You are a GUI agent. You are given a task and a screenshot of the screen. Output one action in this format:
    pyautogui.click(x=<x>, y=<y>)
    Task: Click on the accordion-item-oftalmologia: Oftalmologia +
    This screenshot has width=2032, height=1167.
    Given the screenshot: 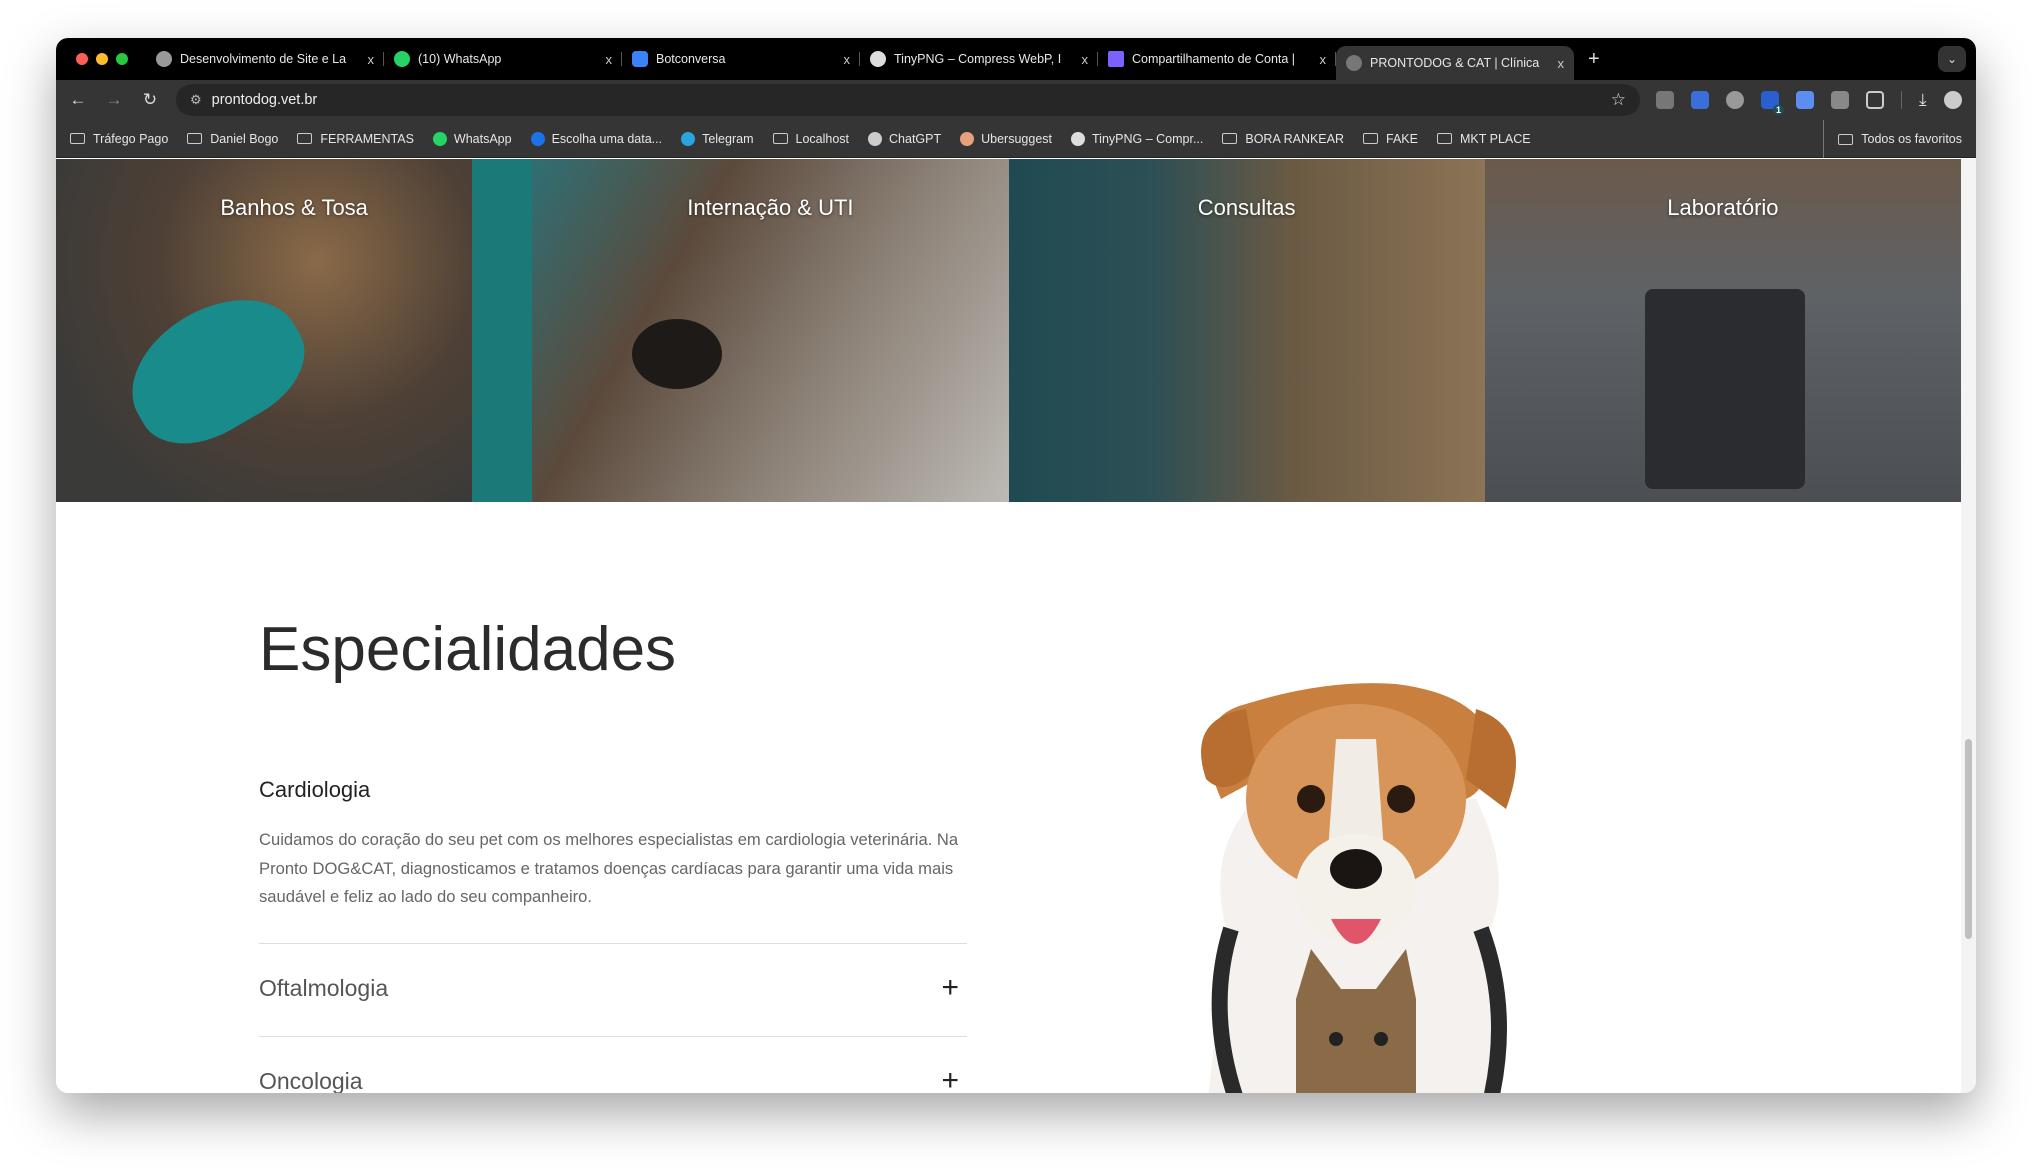 What is the action you would take?
    pyautogui.click(x=613, y=988)
    